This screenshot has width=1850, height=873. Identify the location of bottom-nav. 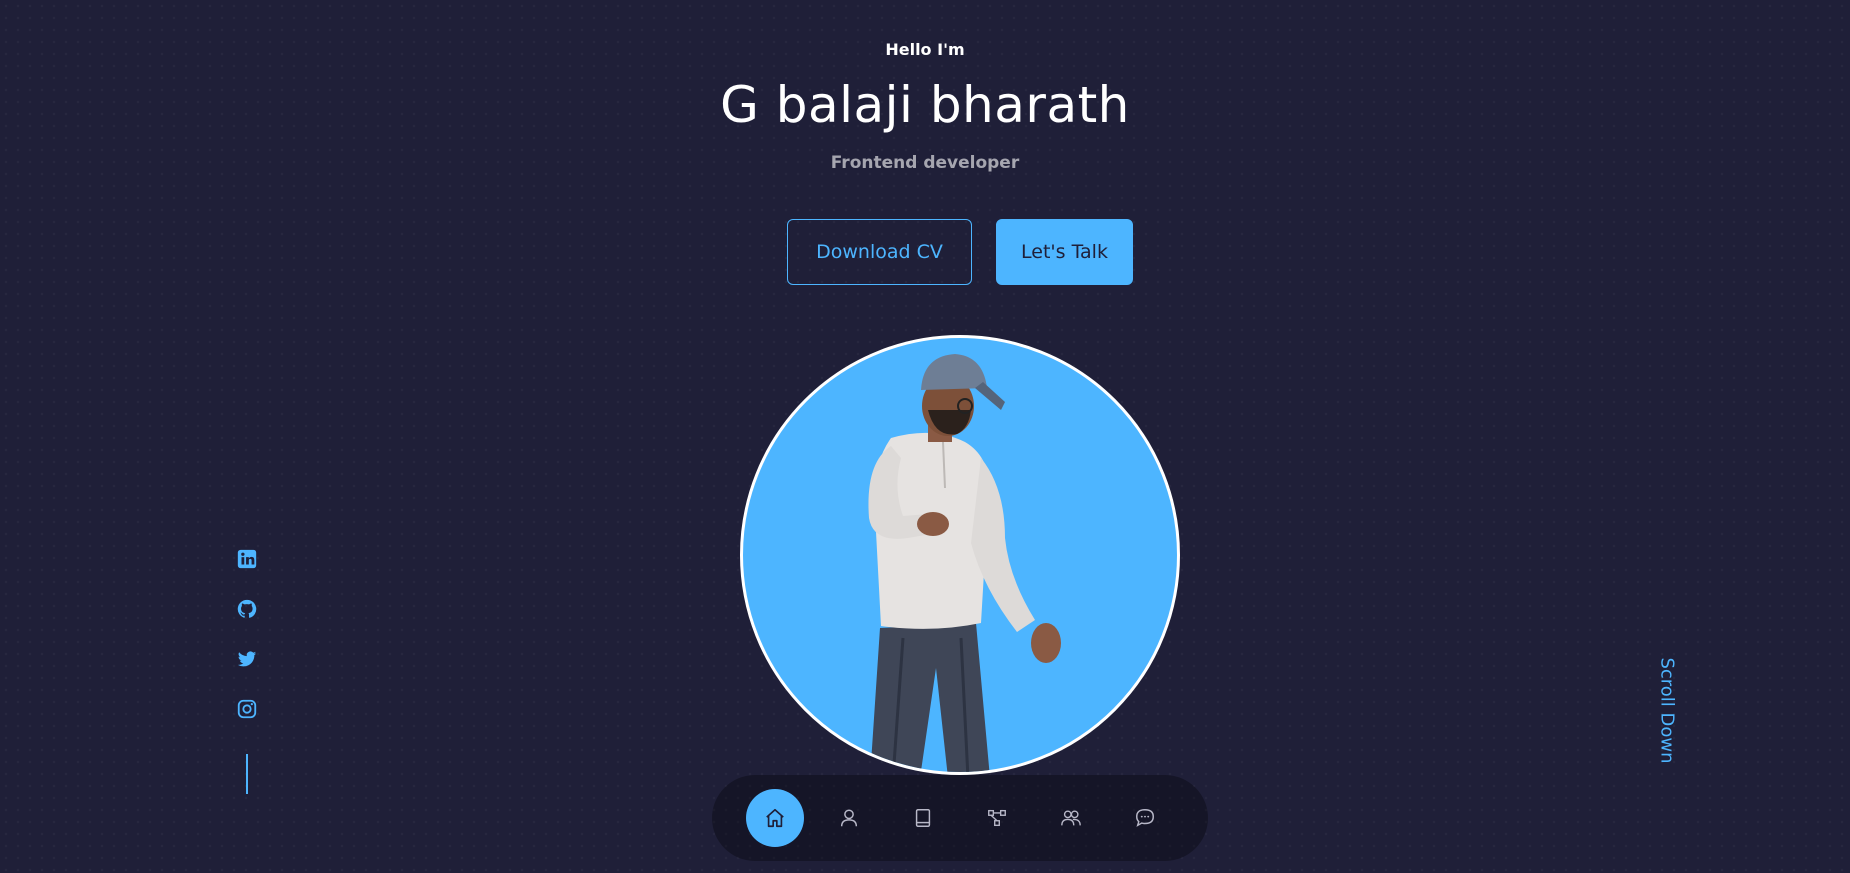
(960, 818).